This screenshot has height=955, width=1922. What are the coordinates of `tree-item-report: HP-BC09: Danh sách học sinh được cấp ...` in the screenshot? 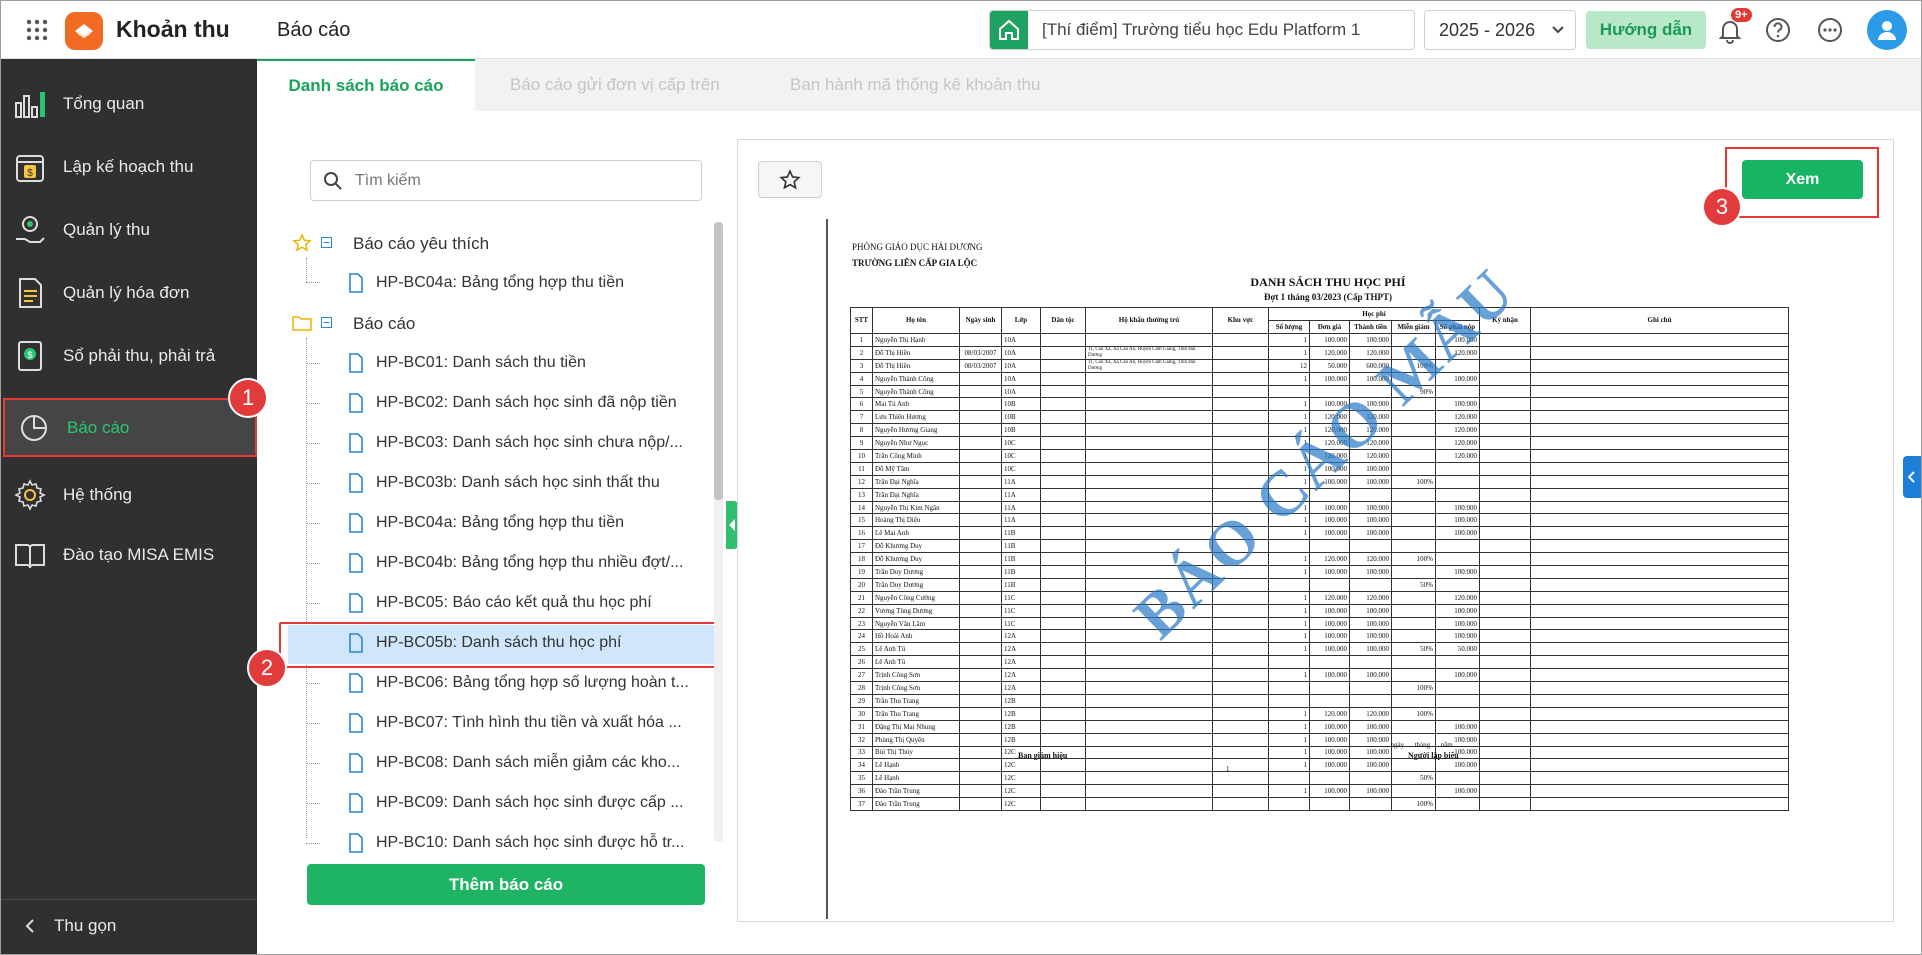 It's located at (516, 803).